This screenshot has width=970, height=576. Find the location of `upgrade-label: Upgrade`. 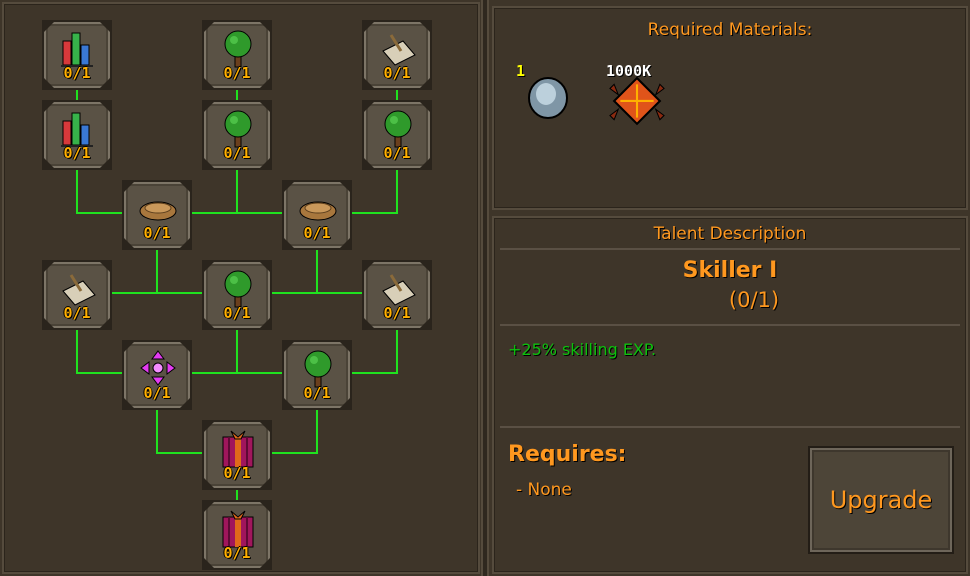

upgrade-label: Upgrade is located at coordinates (881, 500).